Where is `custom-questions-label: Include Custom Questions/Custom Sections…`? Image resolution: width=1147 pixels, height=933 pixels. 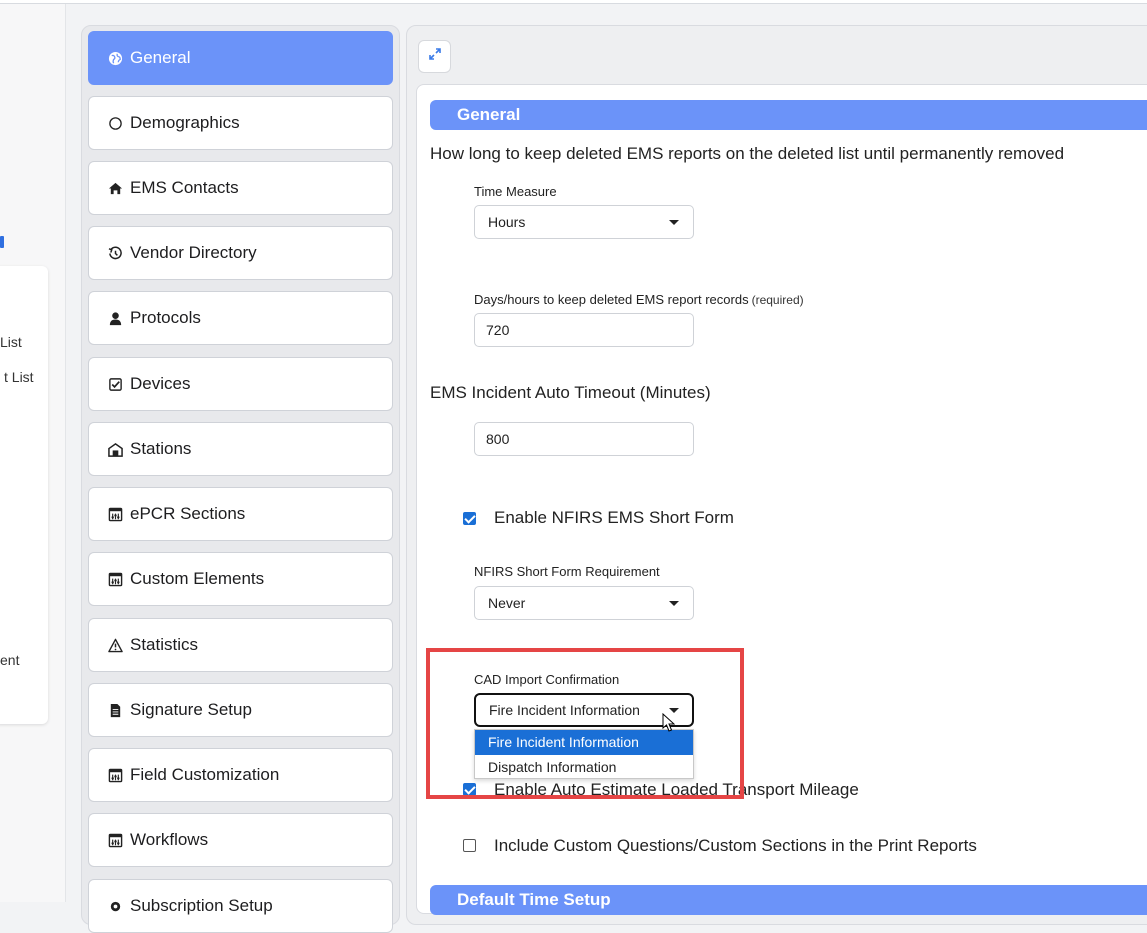 custom-questions-label: Include Custom Questions/Custom Sections… is located at coordinates (735, 845).